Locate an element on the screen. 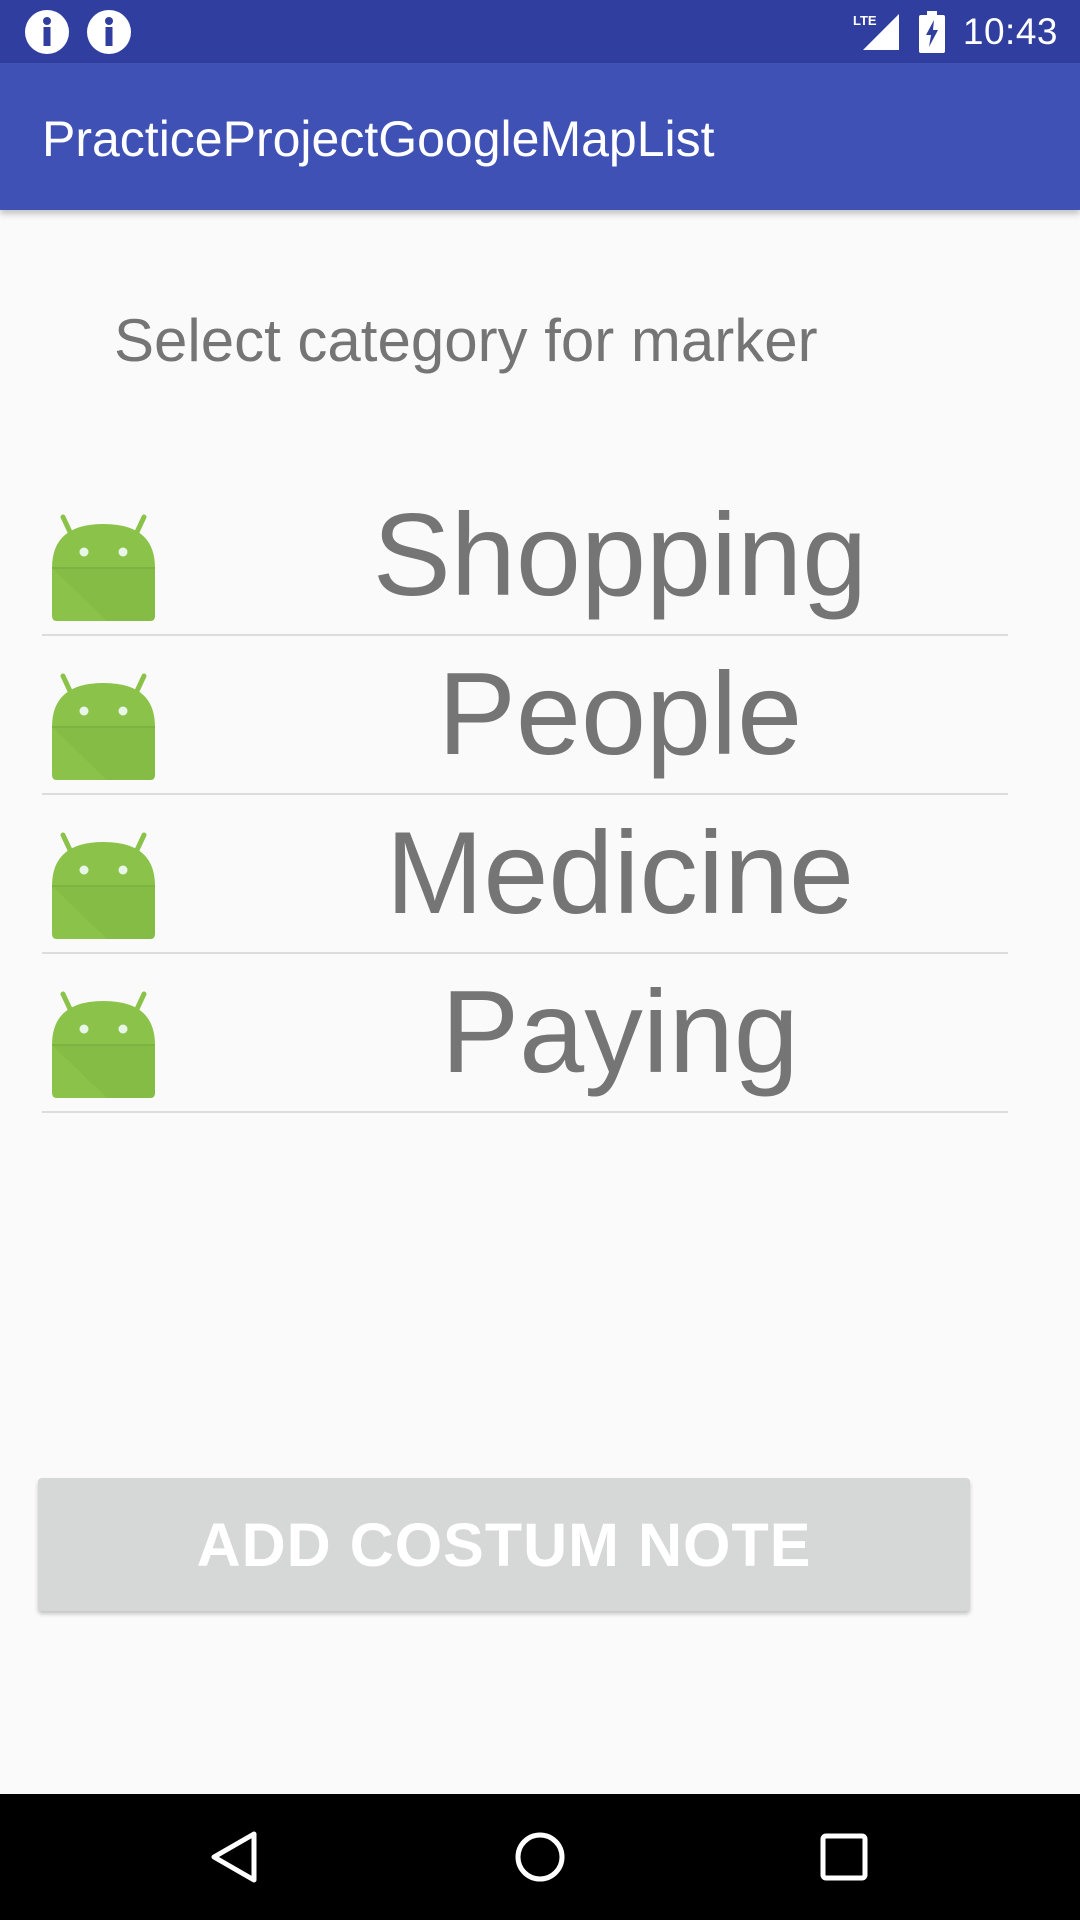 The height and width of the screenshot is (1920, 1080). category-item-paying: Paying is located at coordinates (525, 1033).